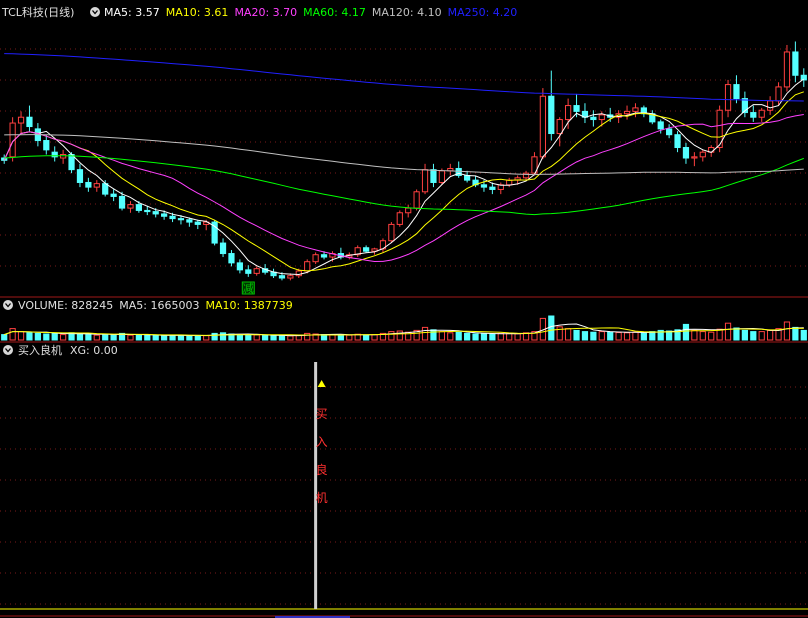 The width and height of the screenshot is (808, 618). I want to click on indicator-panel-header: 买入良机 XG: 0.00, so click(60, 350).